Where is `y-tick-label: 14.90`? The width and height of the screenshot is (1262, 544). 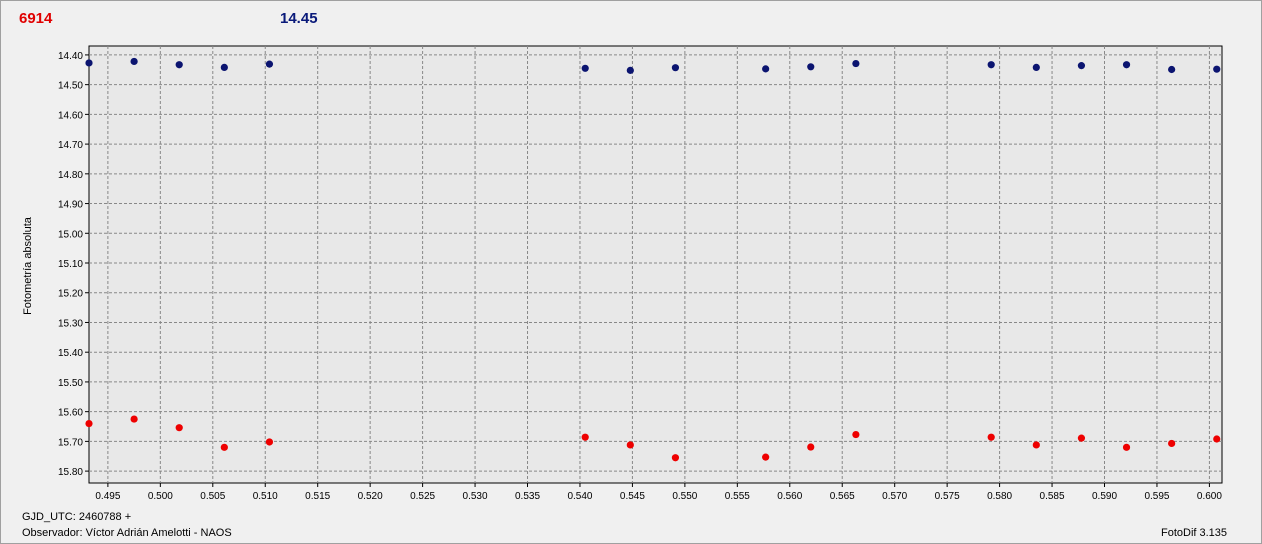 y-tick-label: 14.90 is located at coordinates (70, 205).